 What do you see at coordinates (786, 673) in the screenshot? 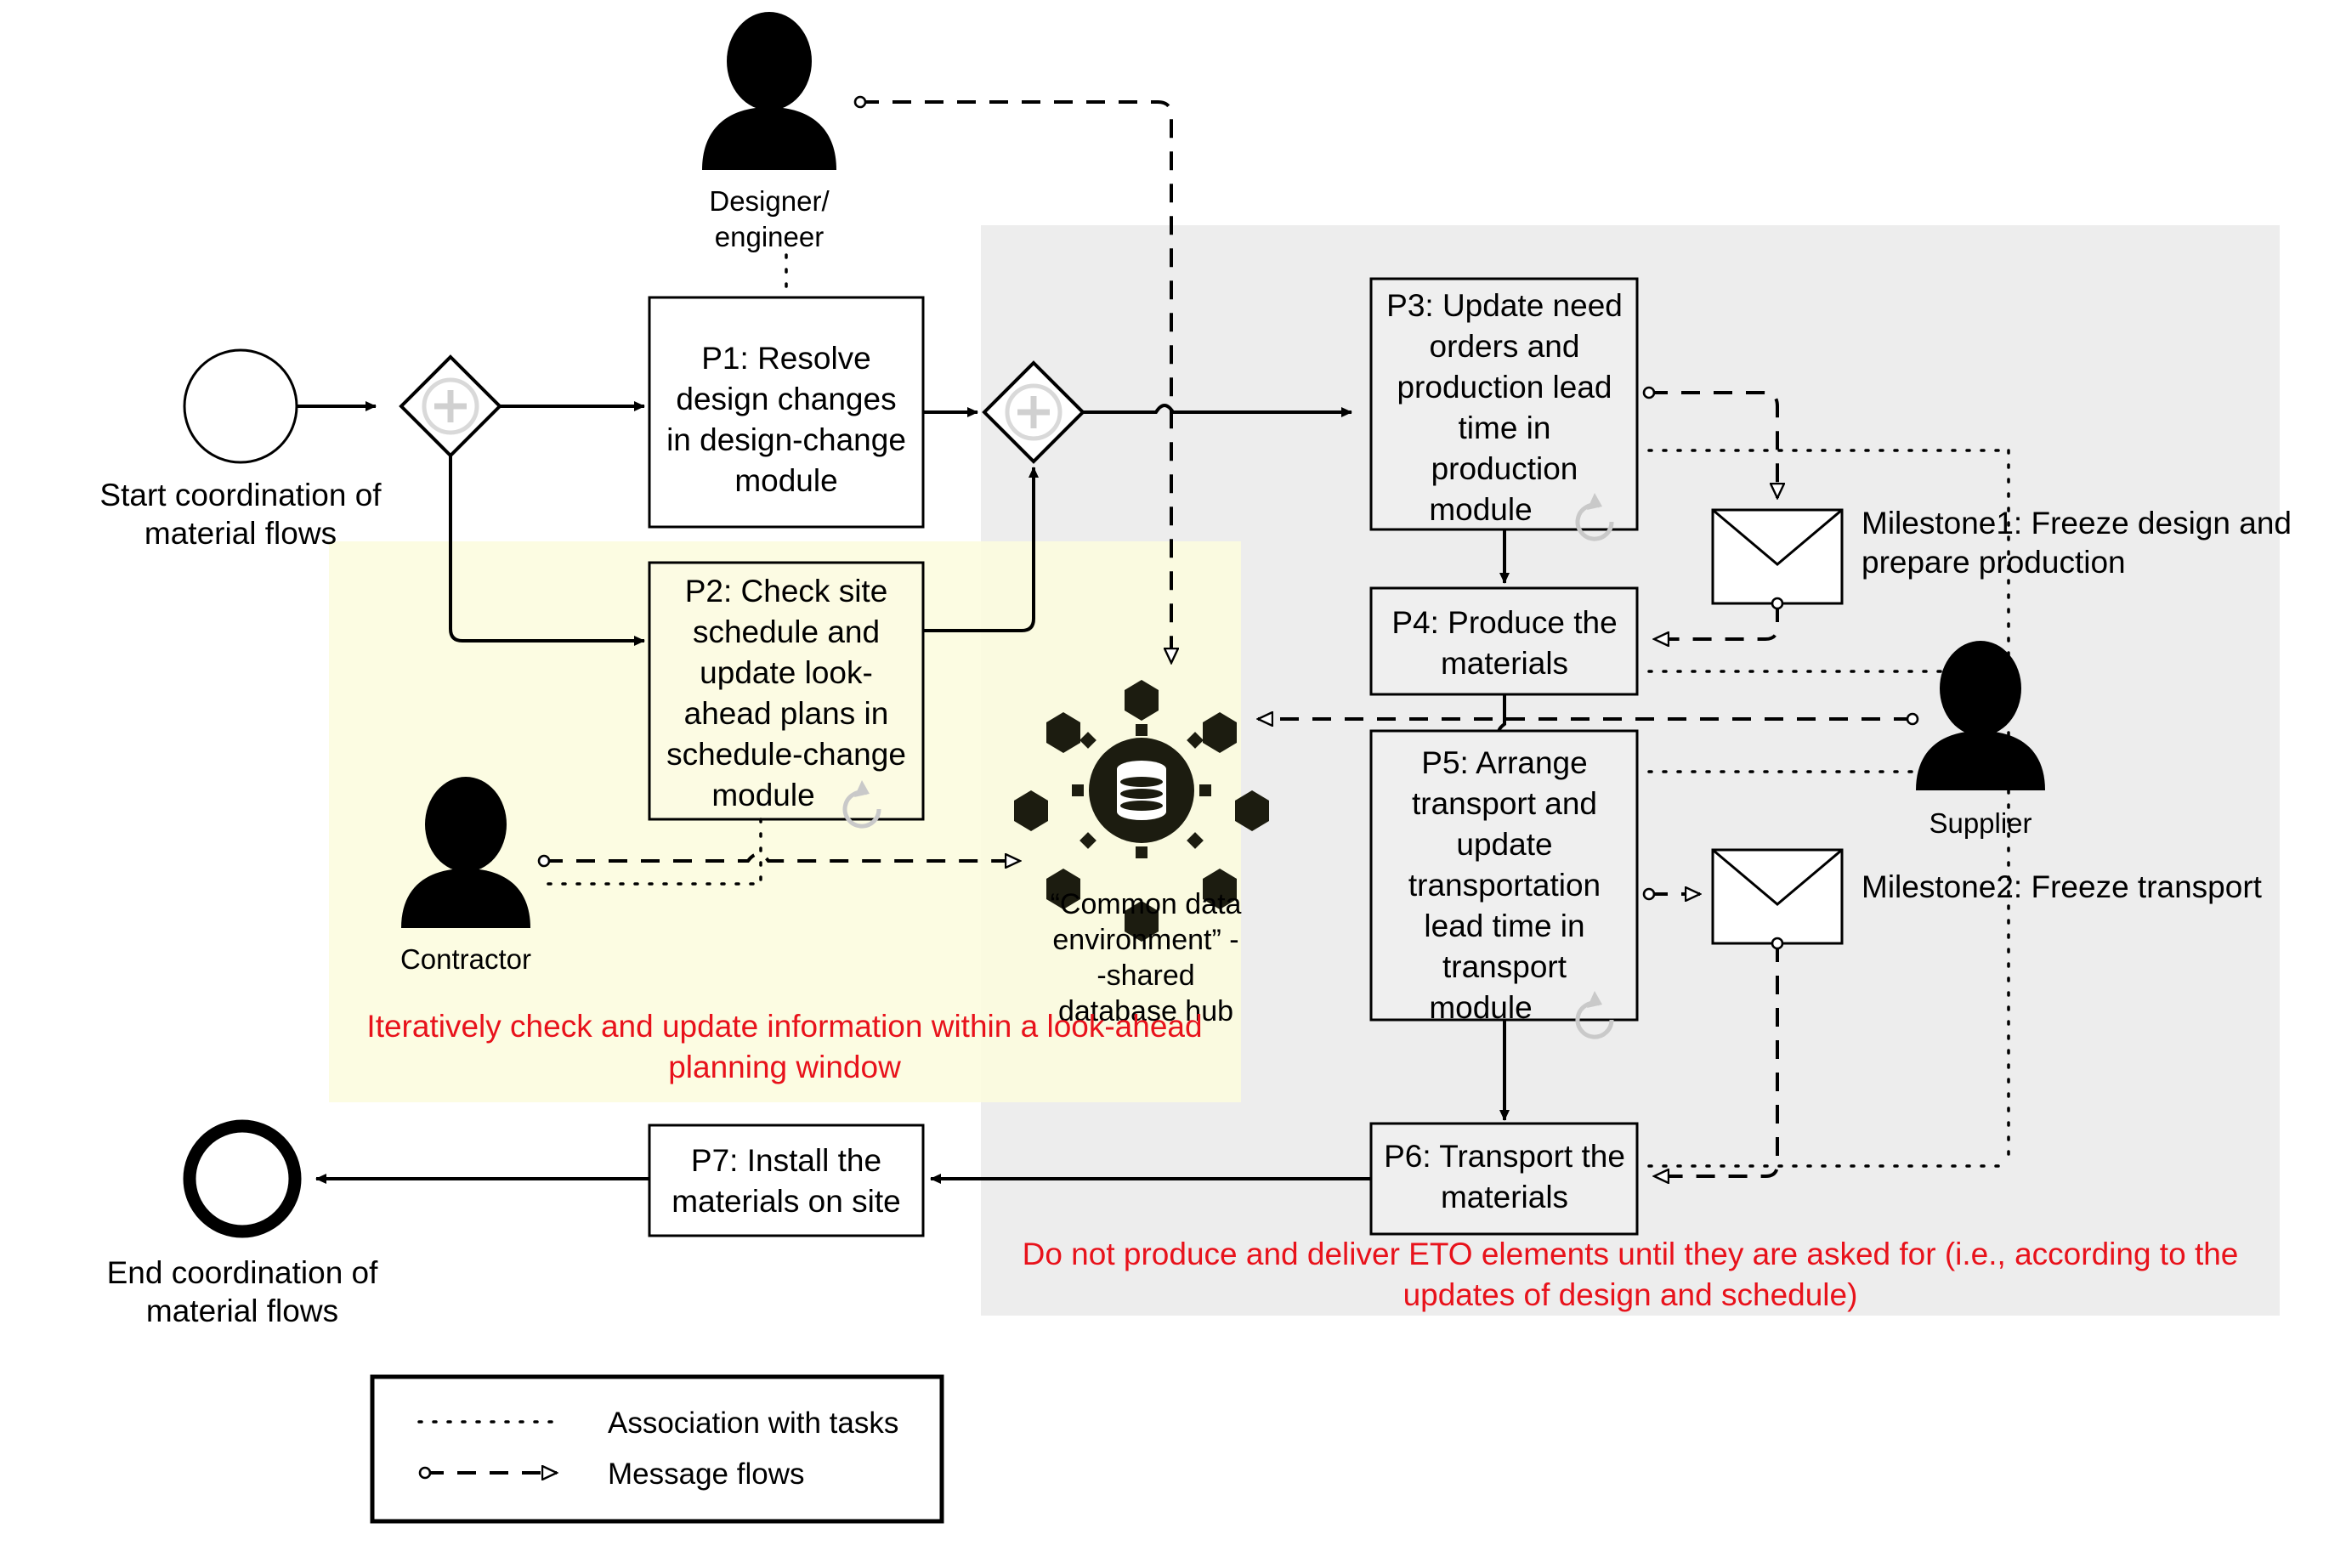
I see `task-p2-line3: update look-` at bounding box center [786, 673].